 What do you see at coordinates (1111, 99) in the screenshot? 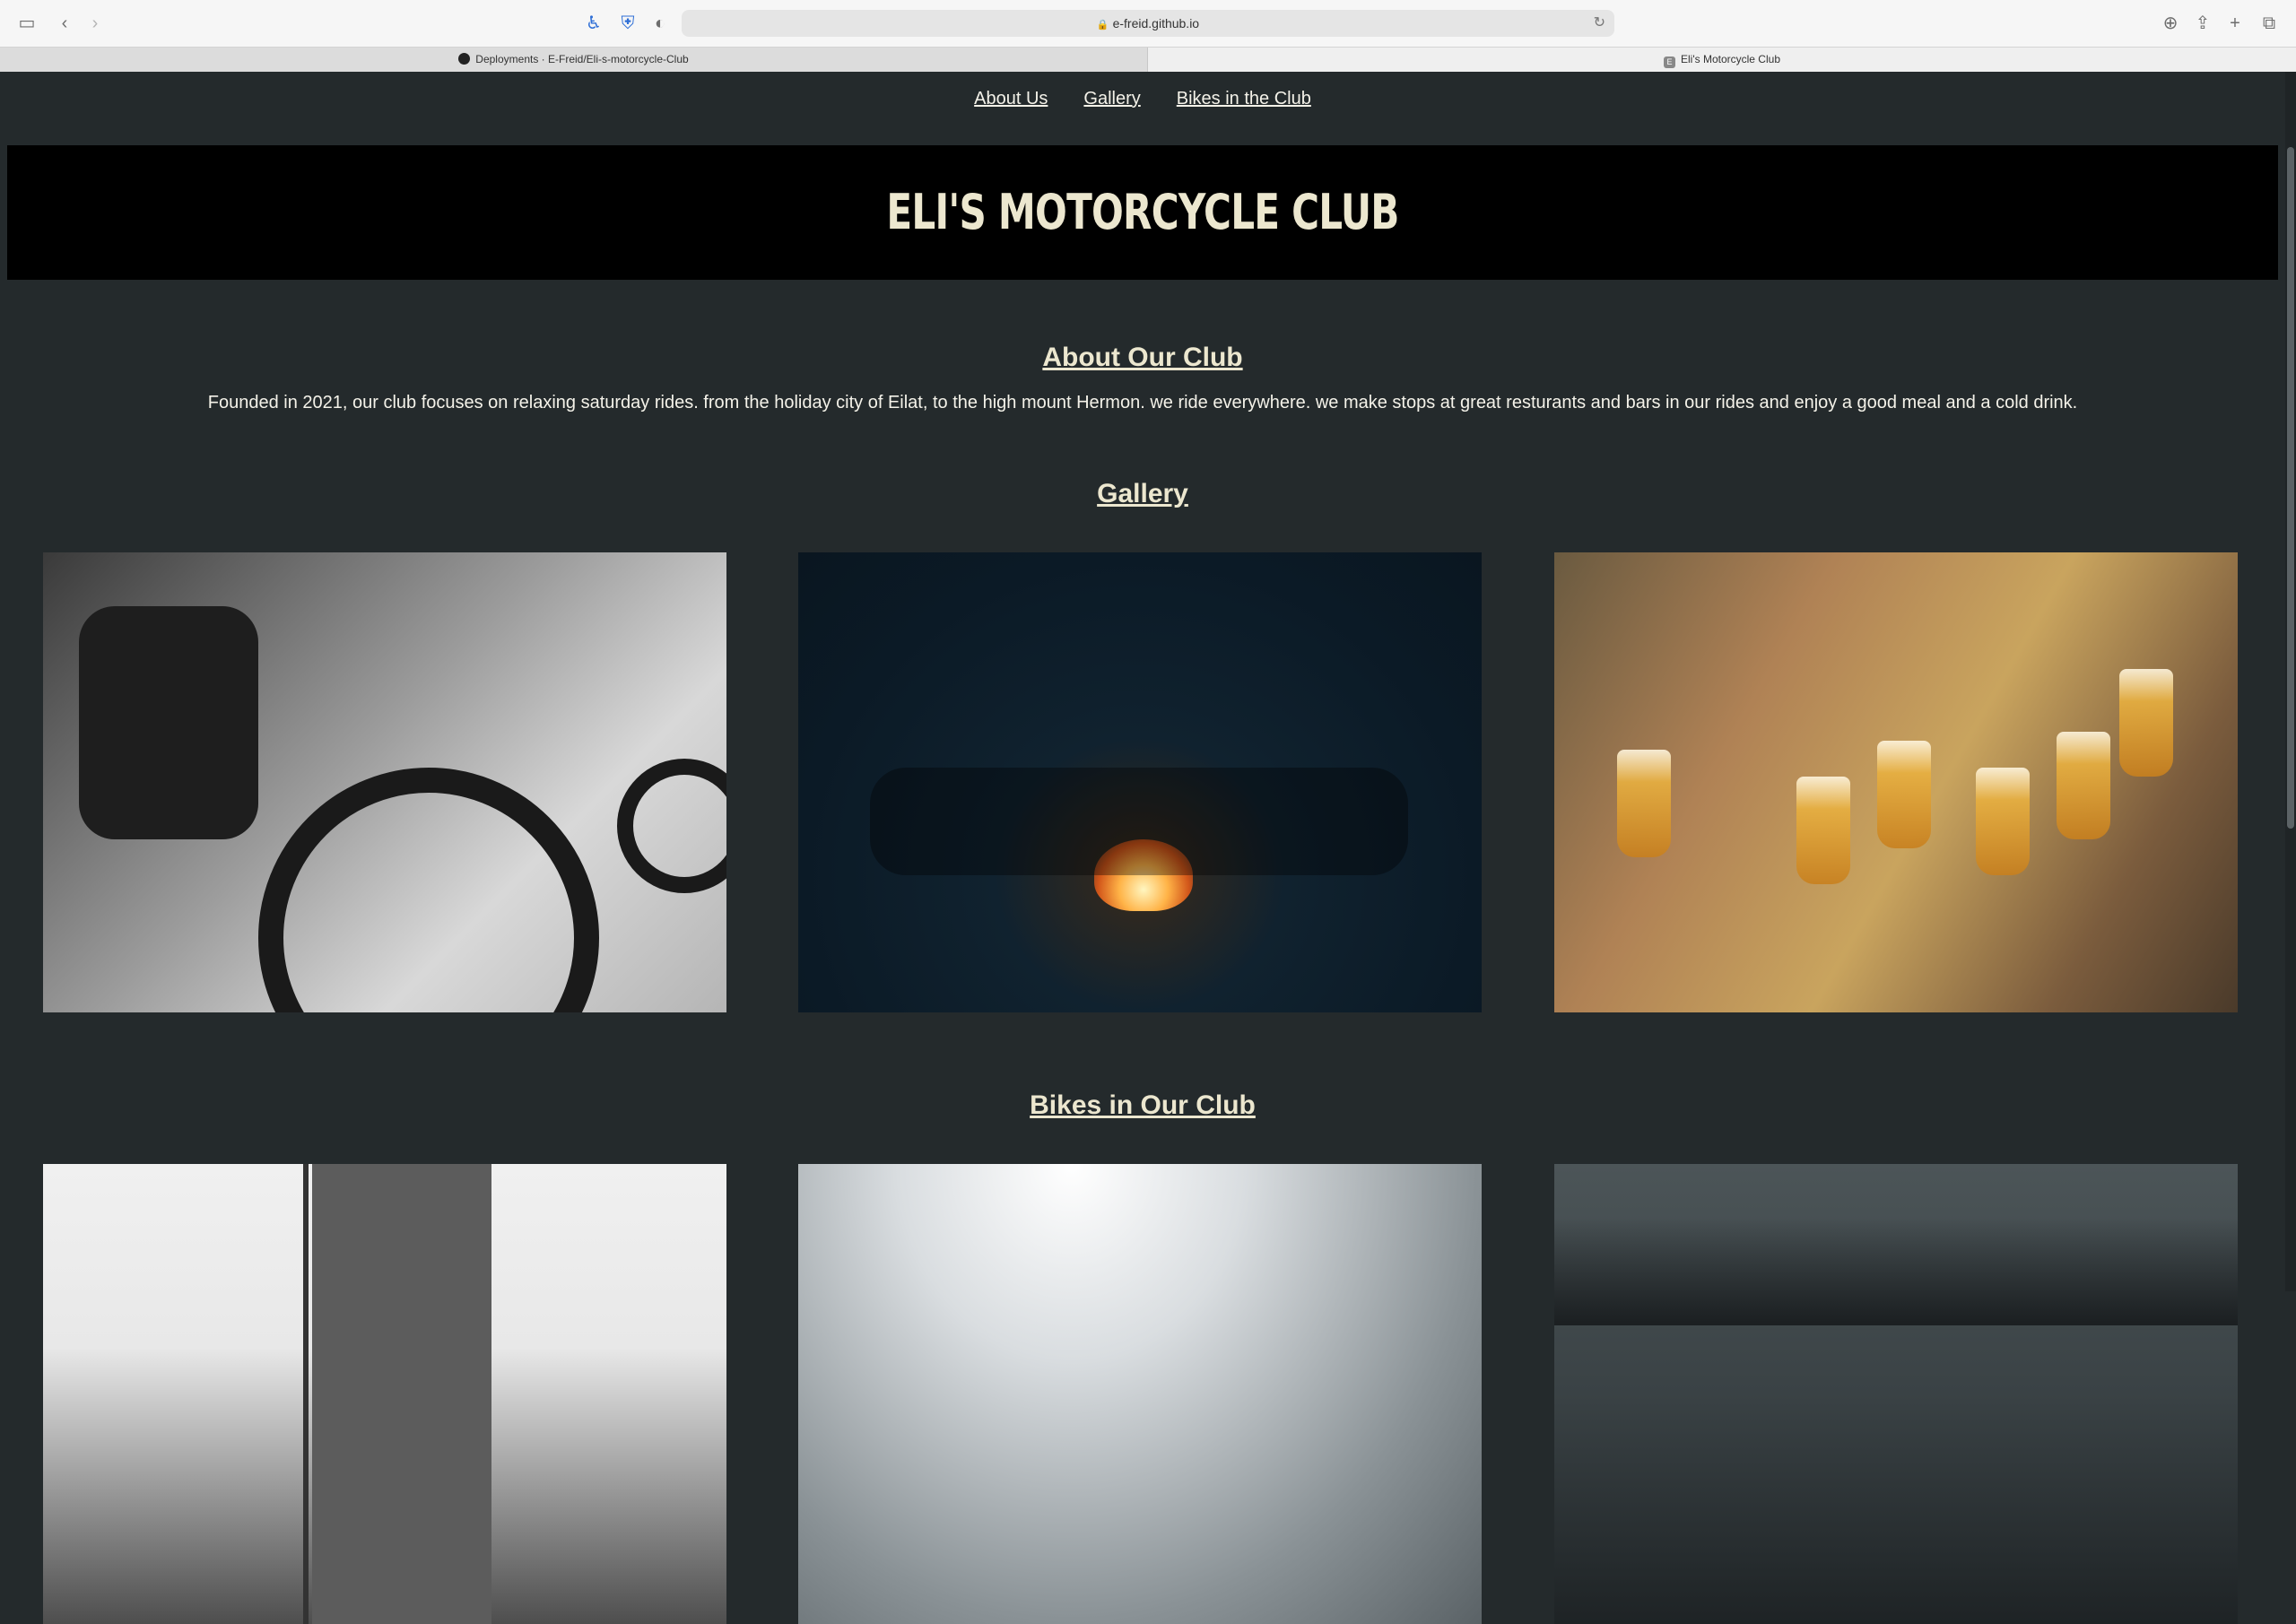
I see `nav-link-gallery: Gallery` at bounding box center [1111, 99].